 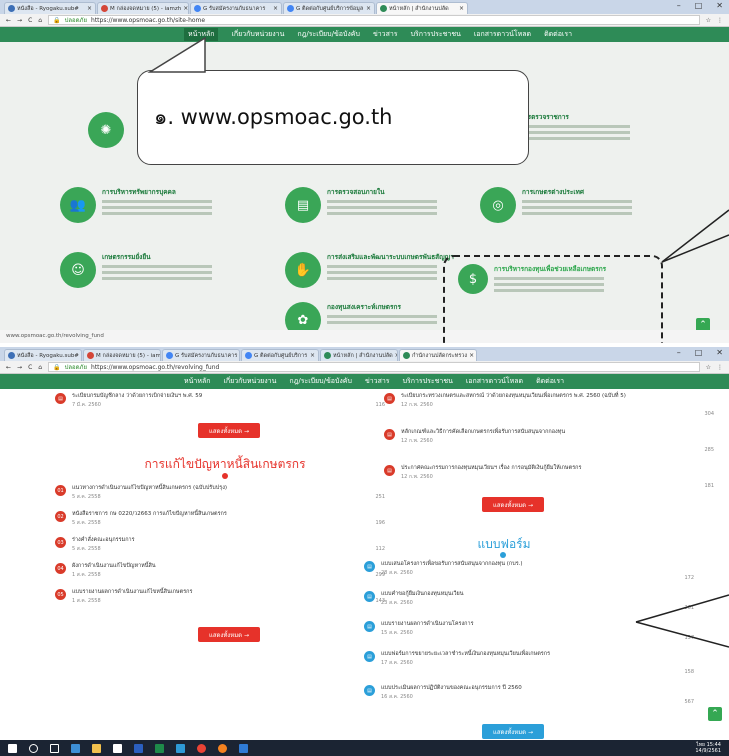 I want to click on store-icon, so click(x=117, y=748).